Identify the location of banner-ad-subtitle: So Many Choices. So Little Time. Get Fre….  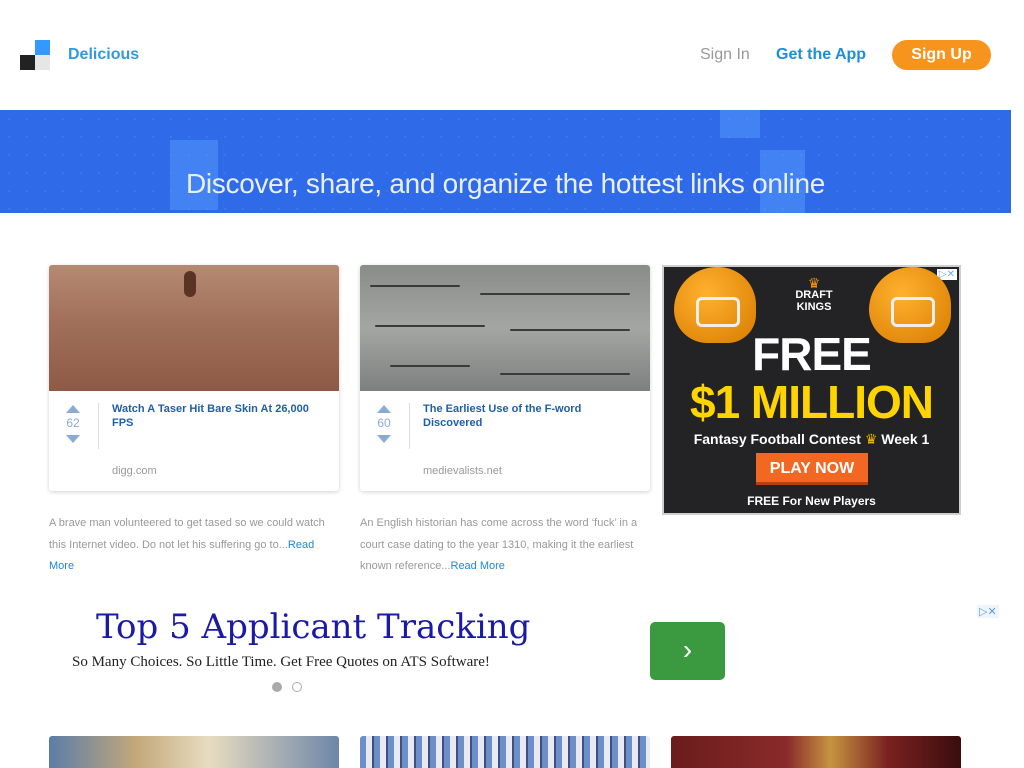
(281, 662).